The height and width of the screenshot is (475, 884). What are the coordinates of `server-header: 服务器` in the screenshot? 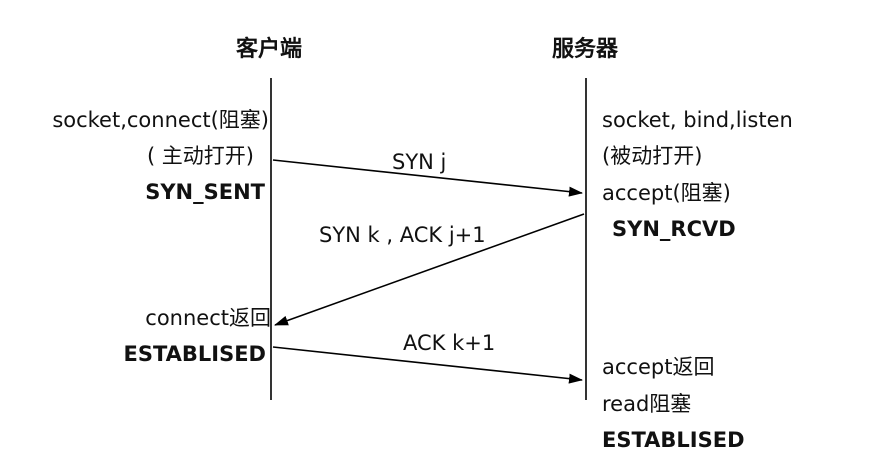 It's located at (585, 49).